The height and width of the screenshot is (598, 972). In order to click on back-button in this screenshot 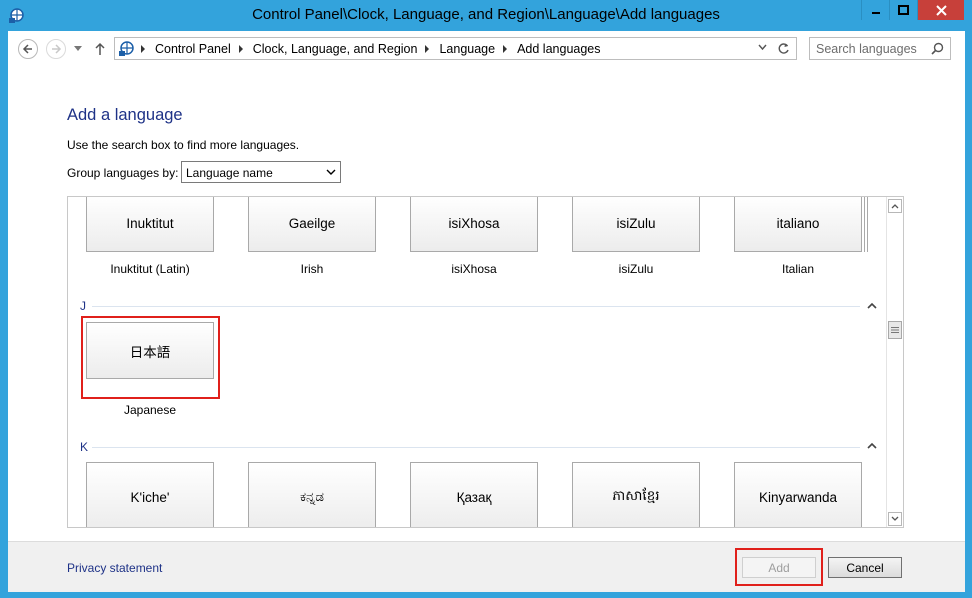, I will do `click(28, 49)`.